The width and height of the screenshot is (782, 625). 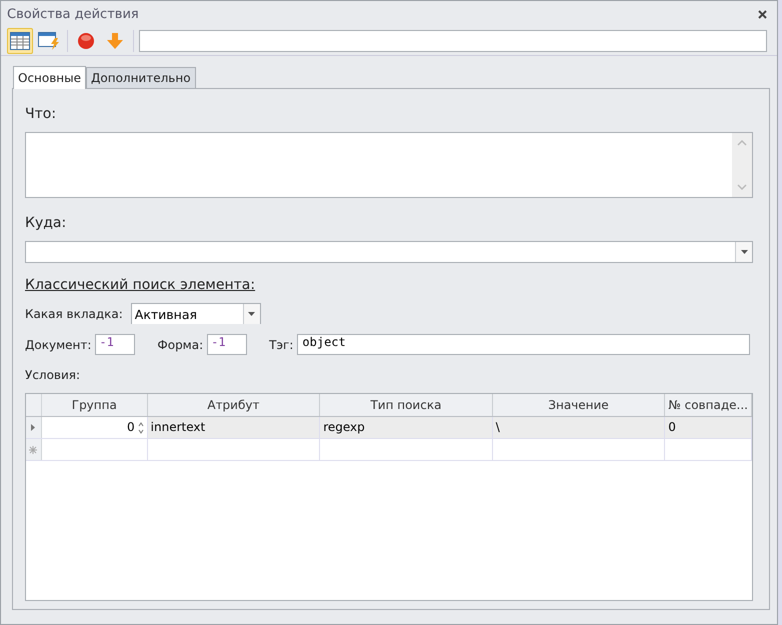 I want to click on table-cell: \, so click(x=579, y=427).